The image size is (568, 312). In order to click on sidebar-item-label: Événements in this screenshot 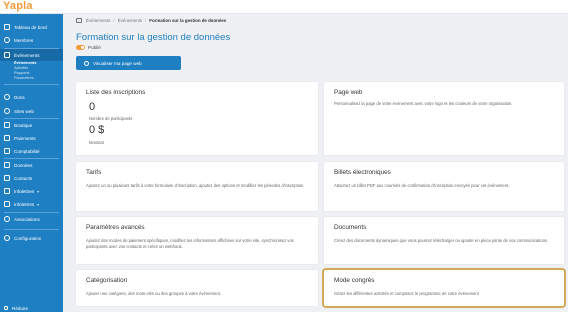, I will do `click(27, 55)`.